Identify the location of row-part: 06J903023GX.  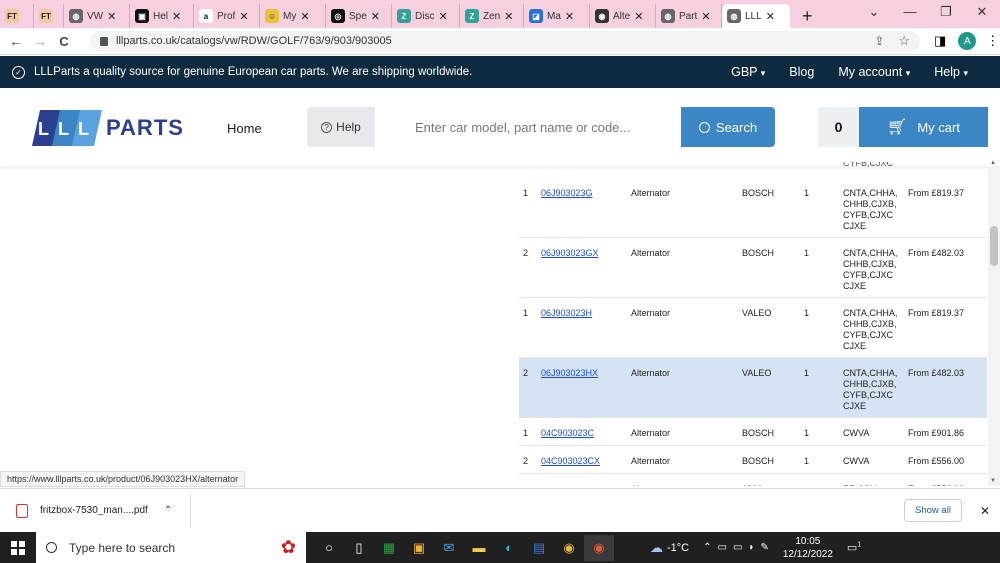
(570, 253).